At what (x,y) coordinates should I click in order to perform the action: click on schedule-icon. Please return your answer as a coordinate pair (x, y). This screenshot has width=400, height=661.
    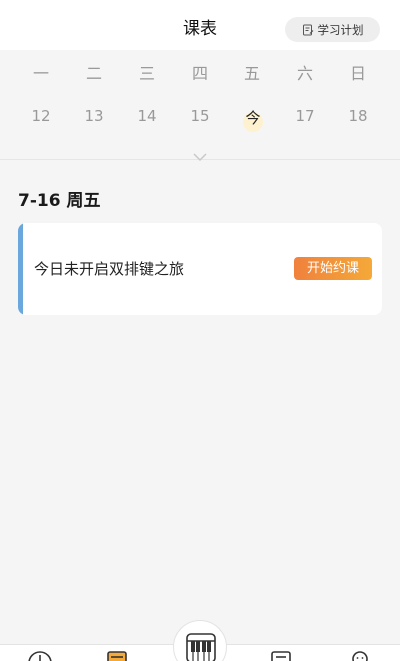
    Looking at the image, I should click on (117, 655).